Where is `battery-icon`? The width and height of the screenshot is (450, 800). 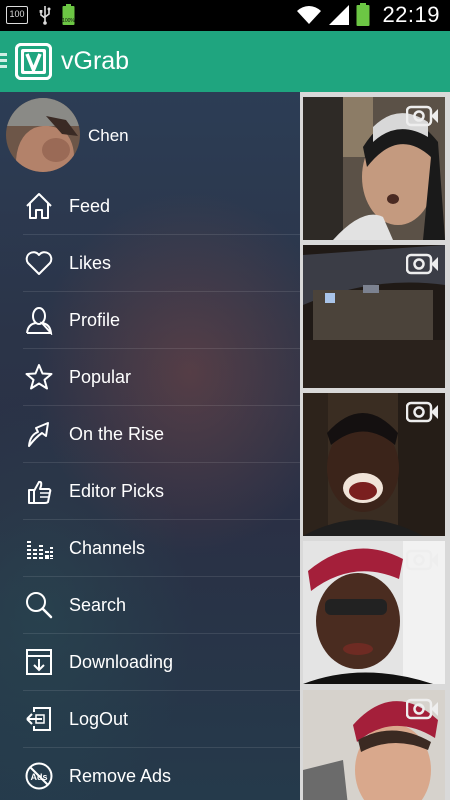
battery-icon is located at coordinates (363, 14).